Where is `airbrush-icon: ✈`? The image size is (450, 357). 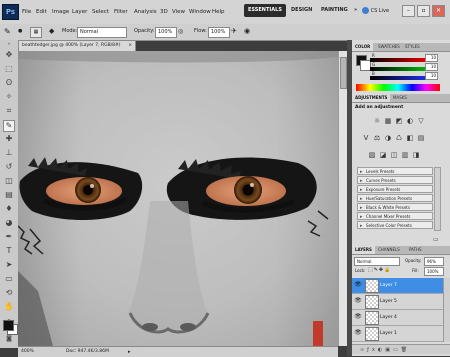 airbrush-icon: ✈ is located at coordinates (234, 31).